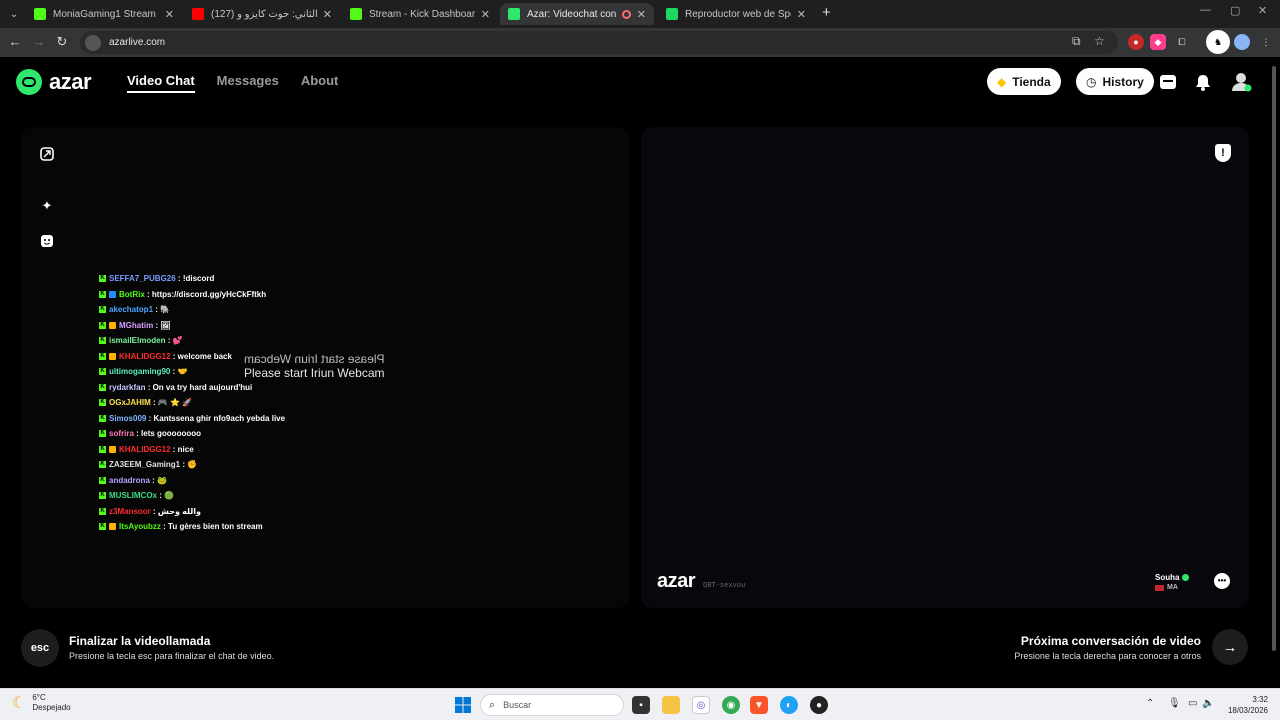 The width and height of the screenshot is (1280, 720). What do you see at coordinates (145, 449) in the screenshot?
I see `chat-username: KHALIDGG12` at bounding box center [145, 449].